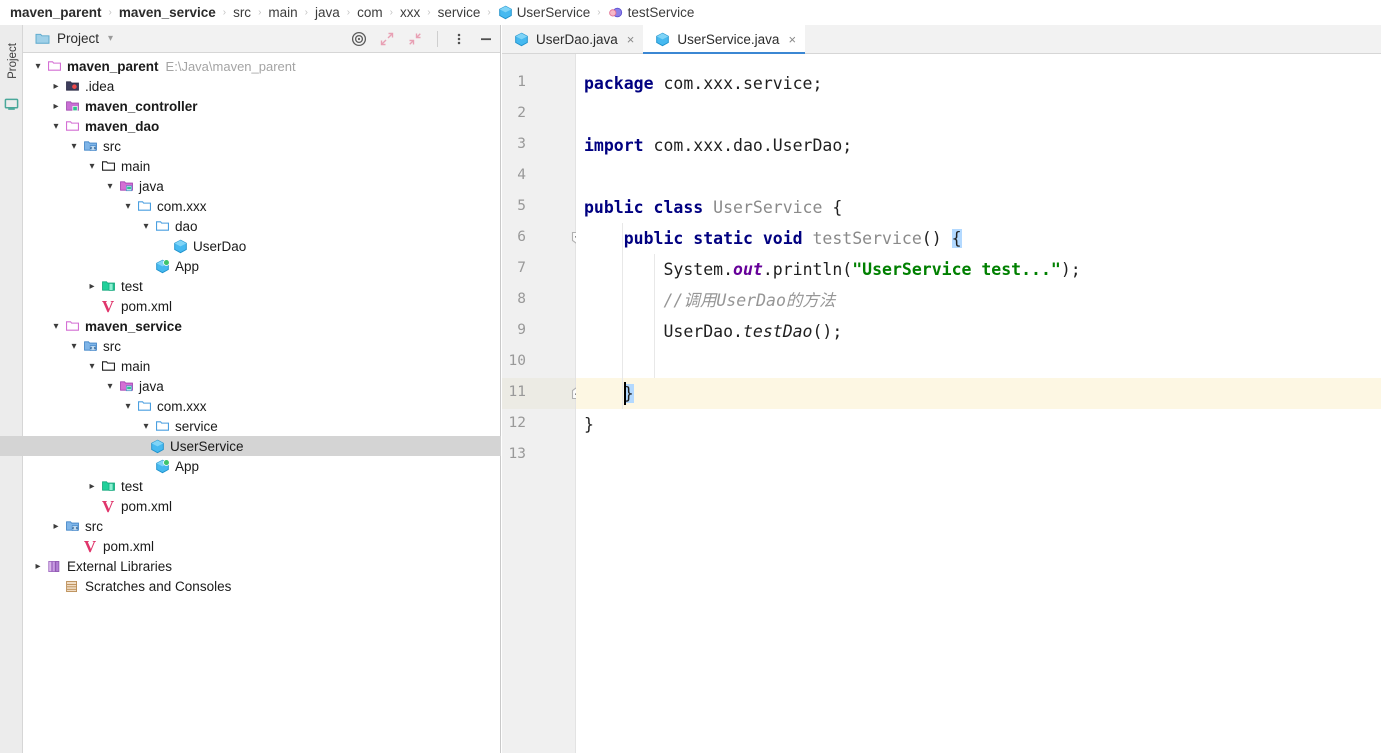  Describe the element at coordinates (132, 486) in the screenshot. I see `tree-row-label: test` at that location.